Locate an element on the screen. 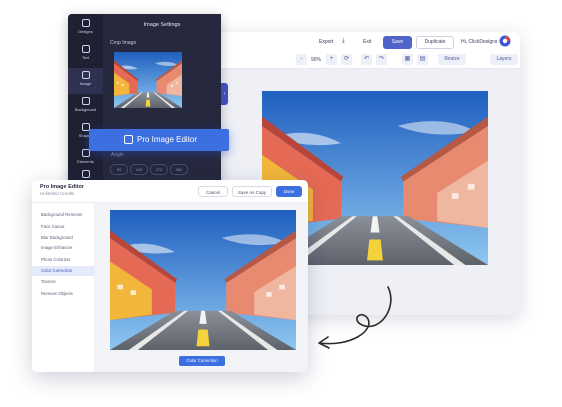 The image size is (562, 407). elements-icon is located at coordinates (85, 153).